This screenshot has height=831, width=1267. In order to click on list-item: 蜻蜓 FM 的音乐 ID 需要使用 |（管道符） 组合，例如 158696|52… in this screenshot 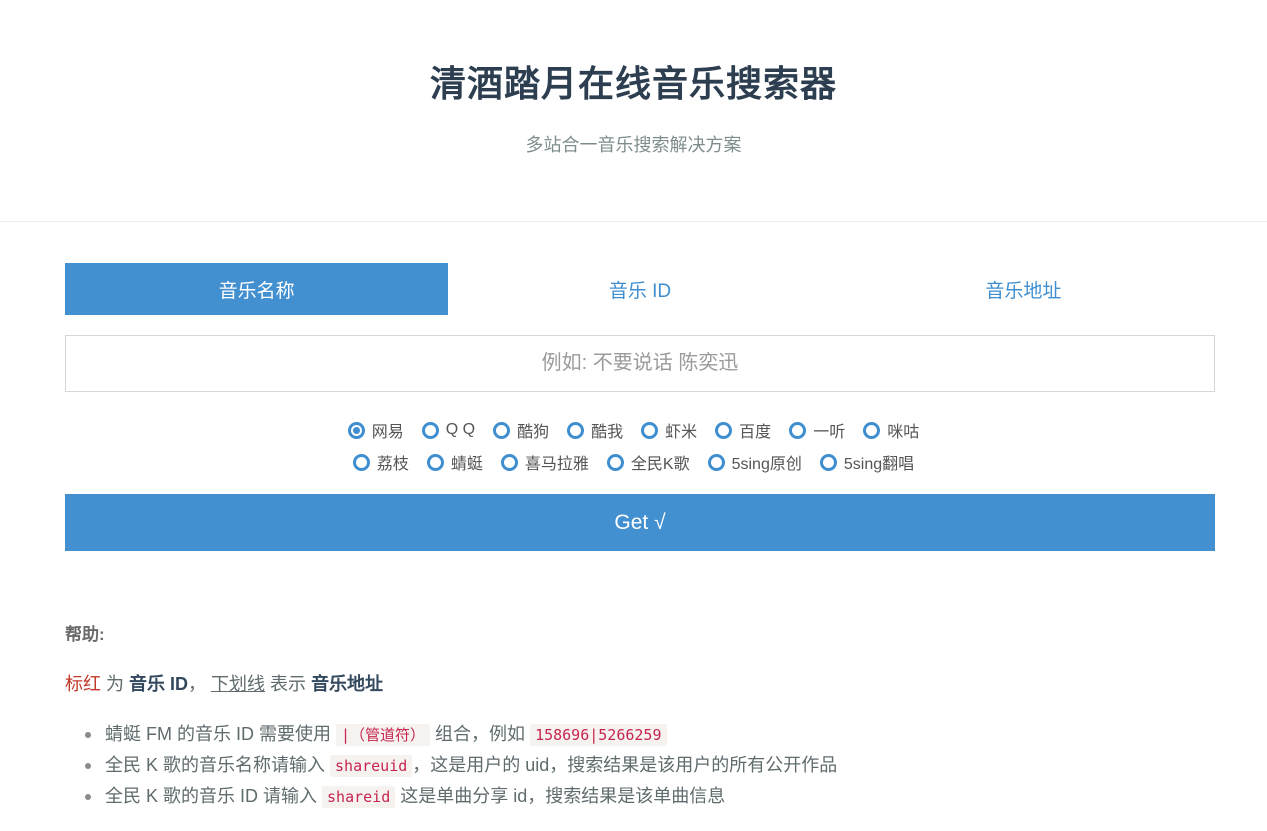, I will do `click(460, 735)`.